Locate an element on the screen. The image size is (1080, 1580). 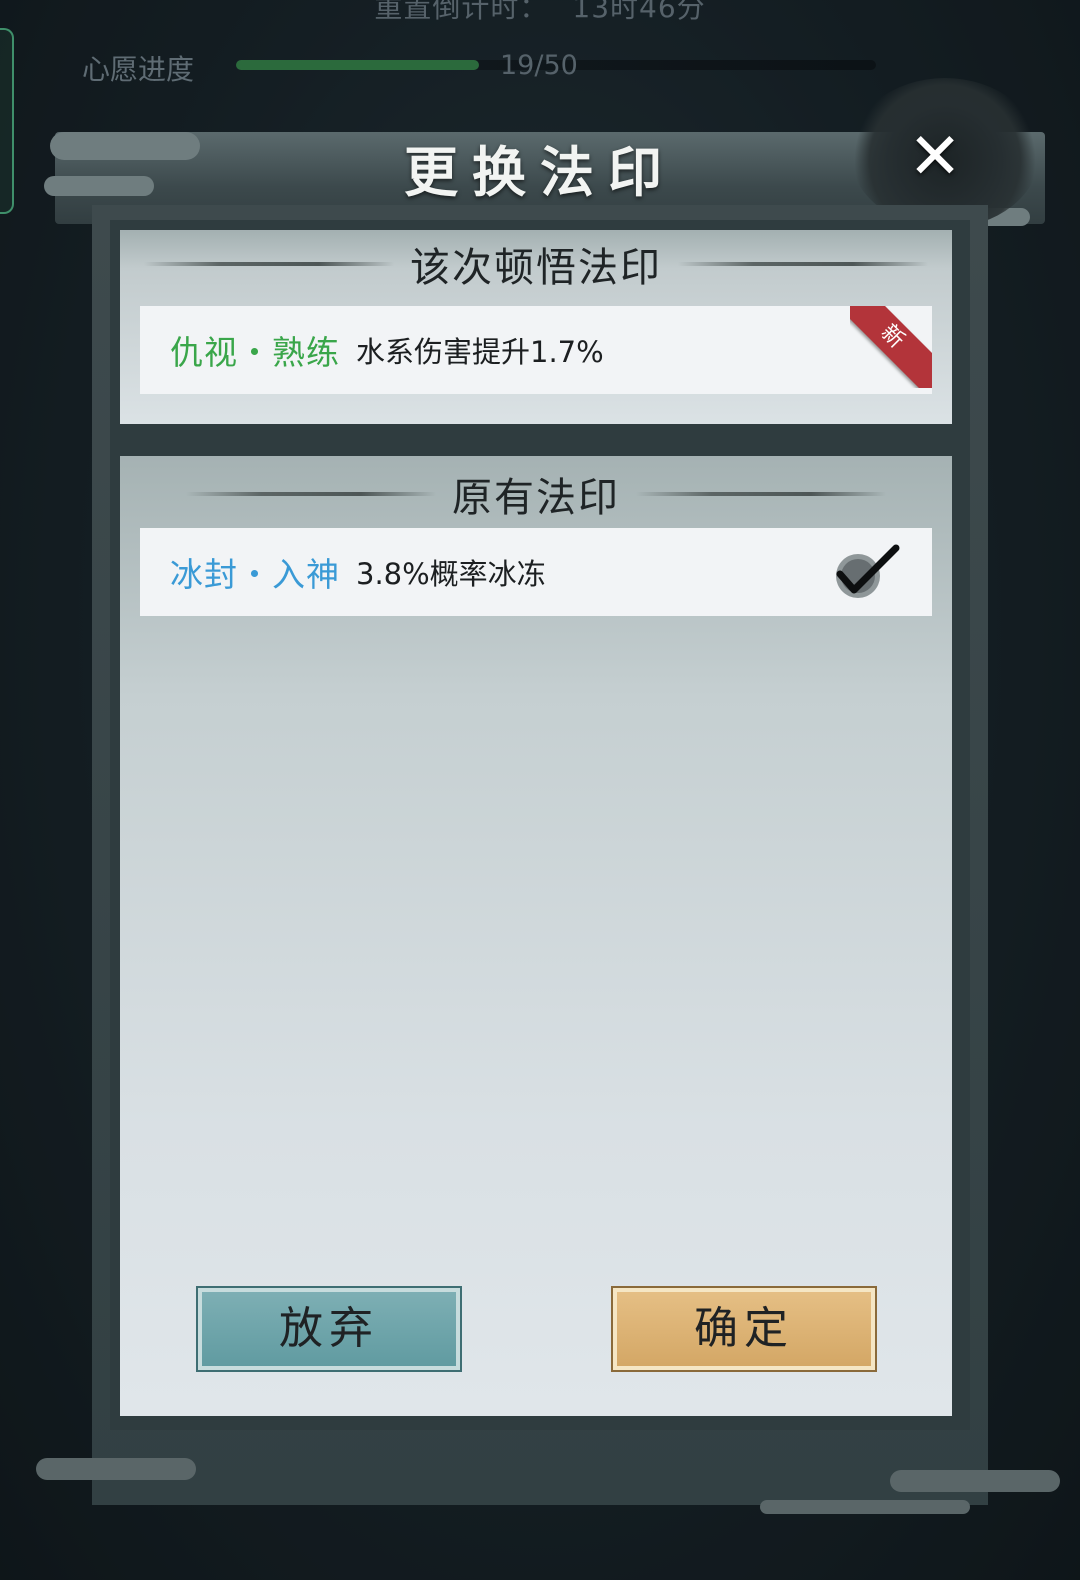
new-badge: 新 is located at coordinates (891, 347).